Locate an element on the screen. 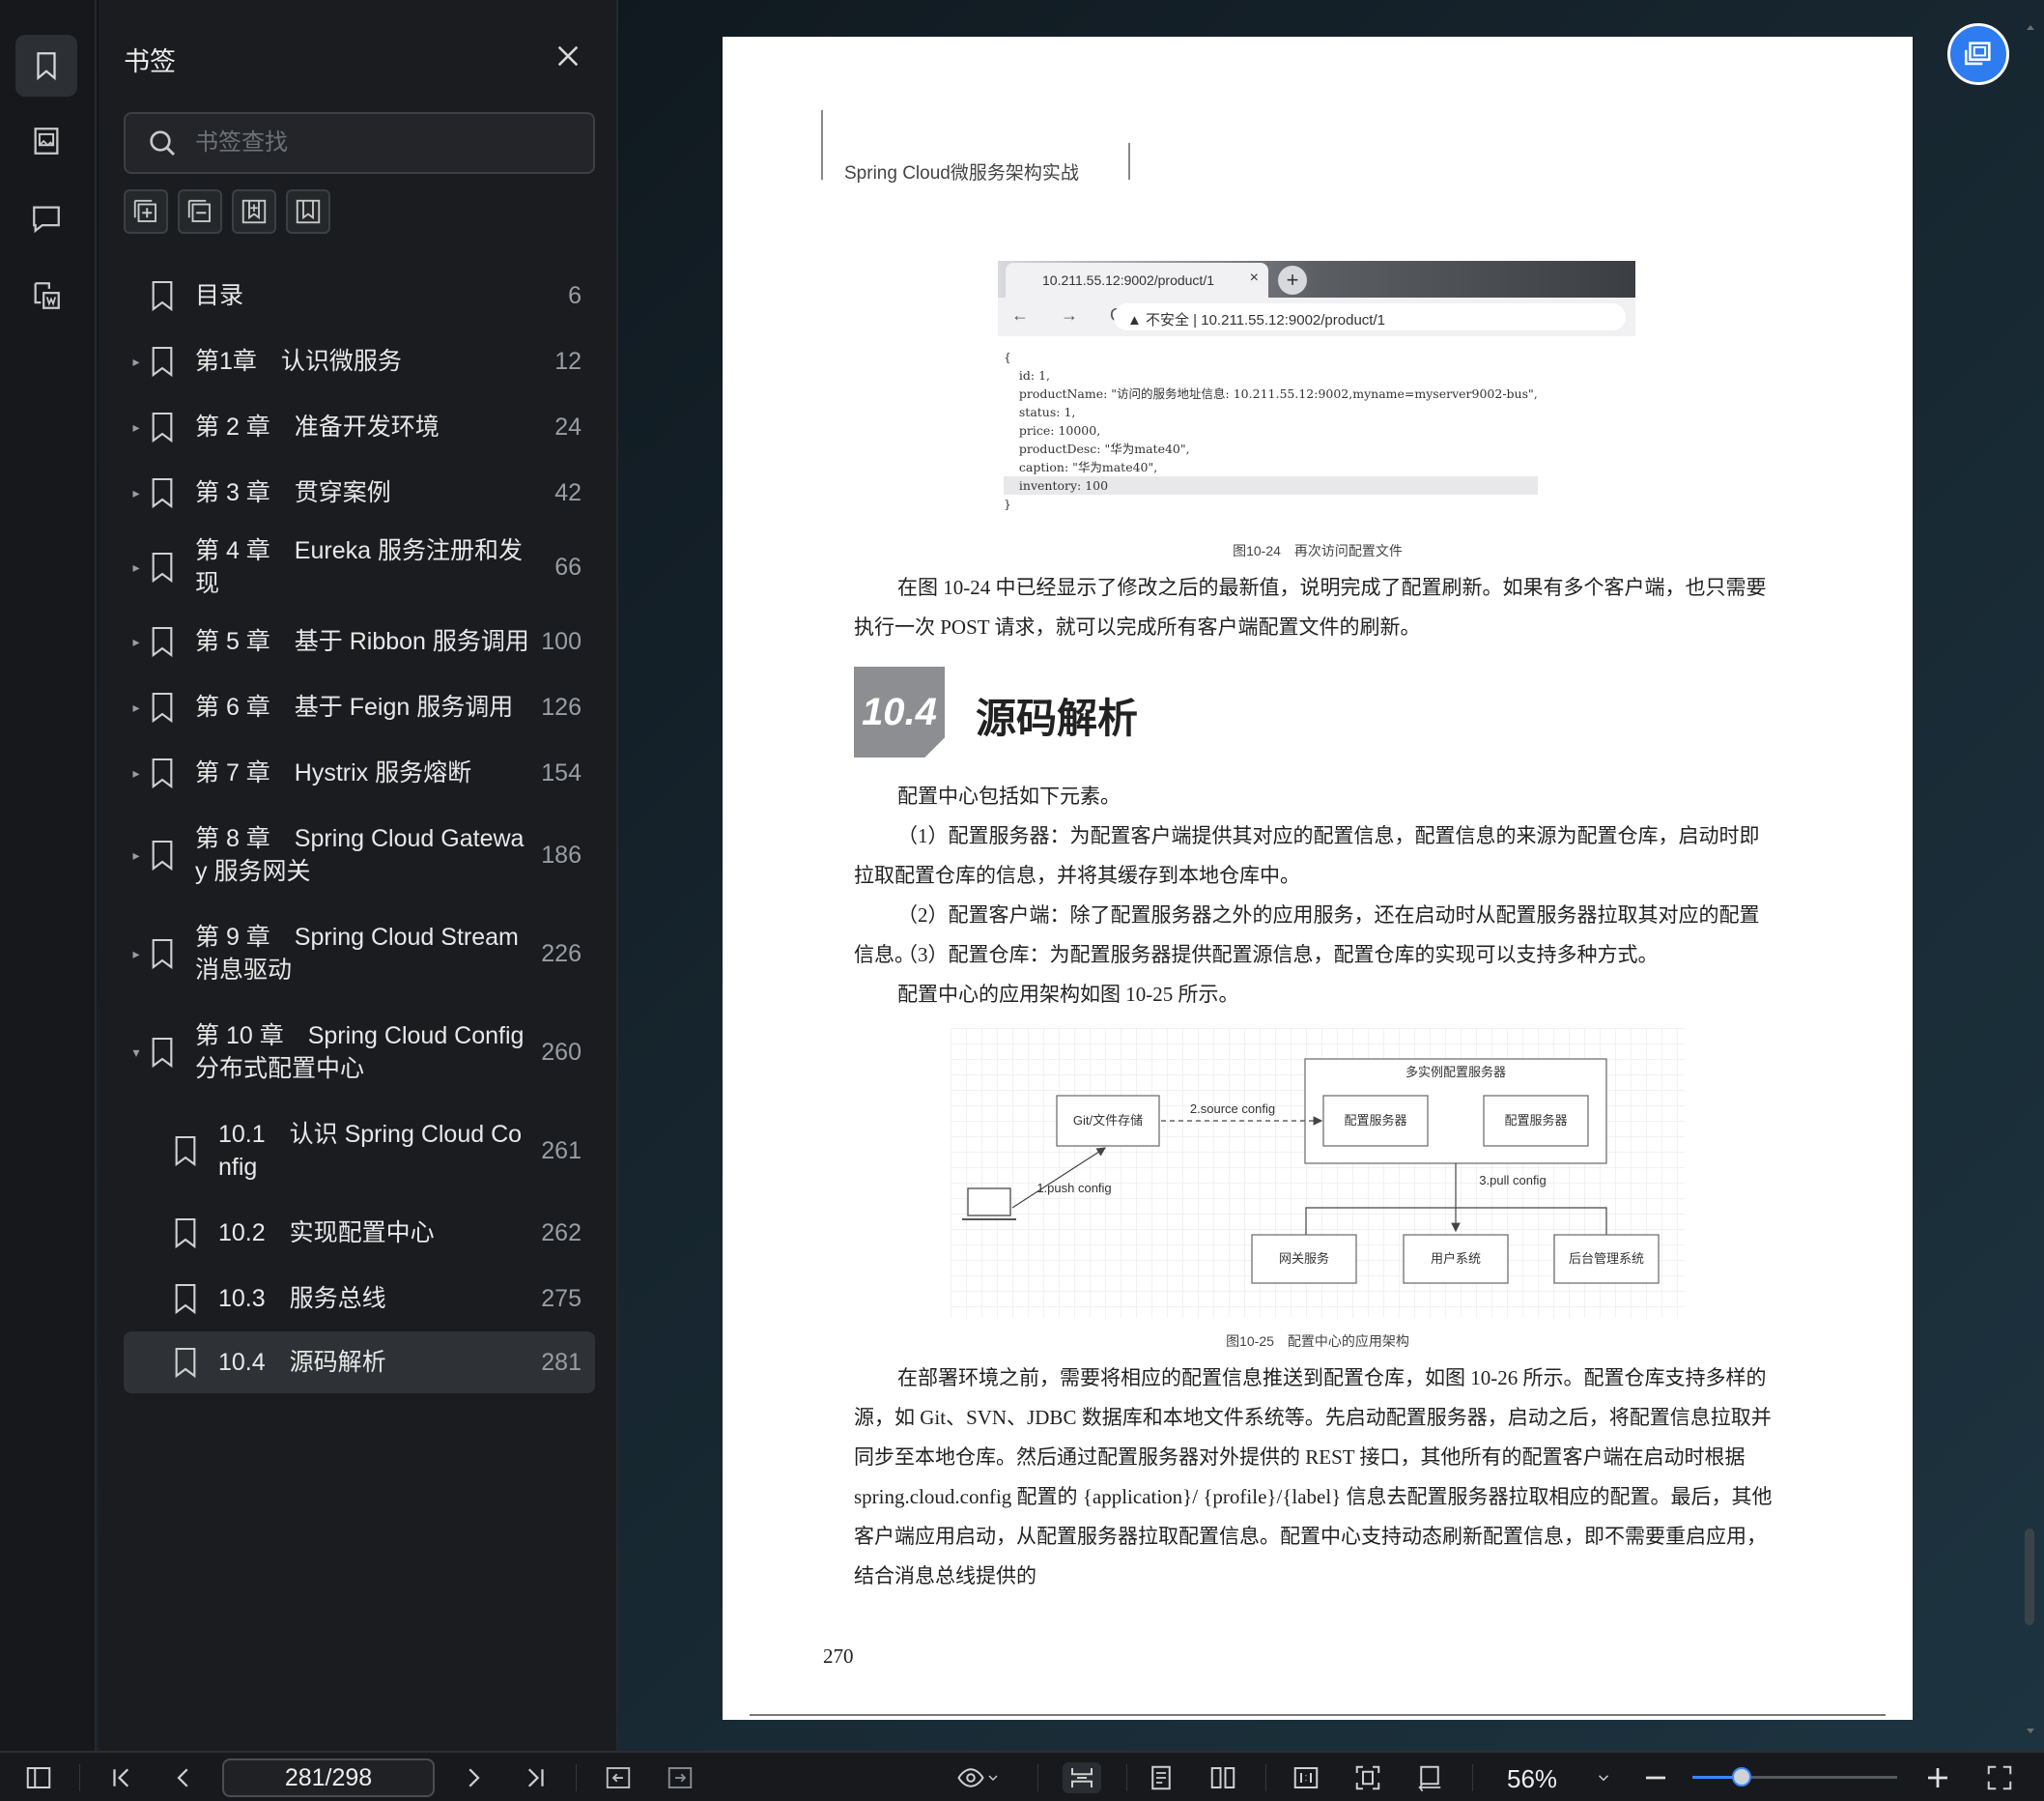  add-bookmark-button is located at coordinates (254, 211).